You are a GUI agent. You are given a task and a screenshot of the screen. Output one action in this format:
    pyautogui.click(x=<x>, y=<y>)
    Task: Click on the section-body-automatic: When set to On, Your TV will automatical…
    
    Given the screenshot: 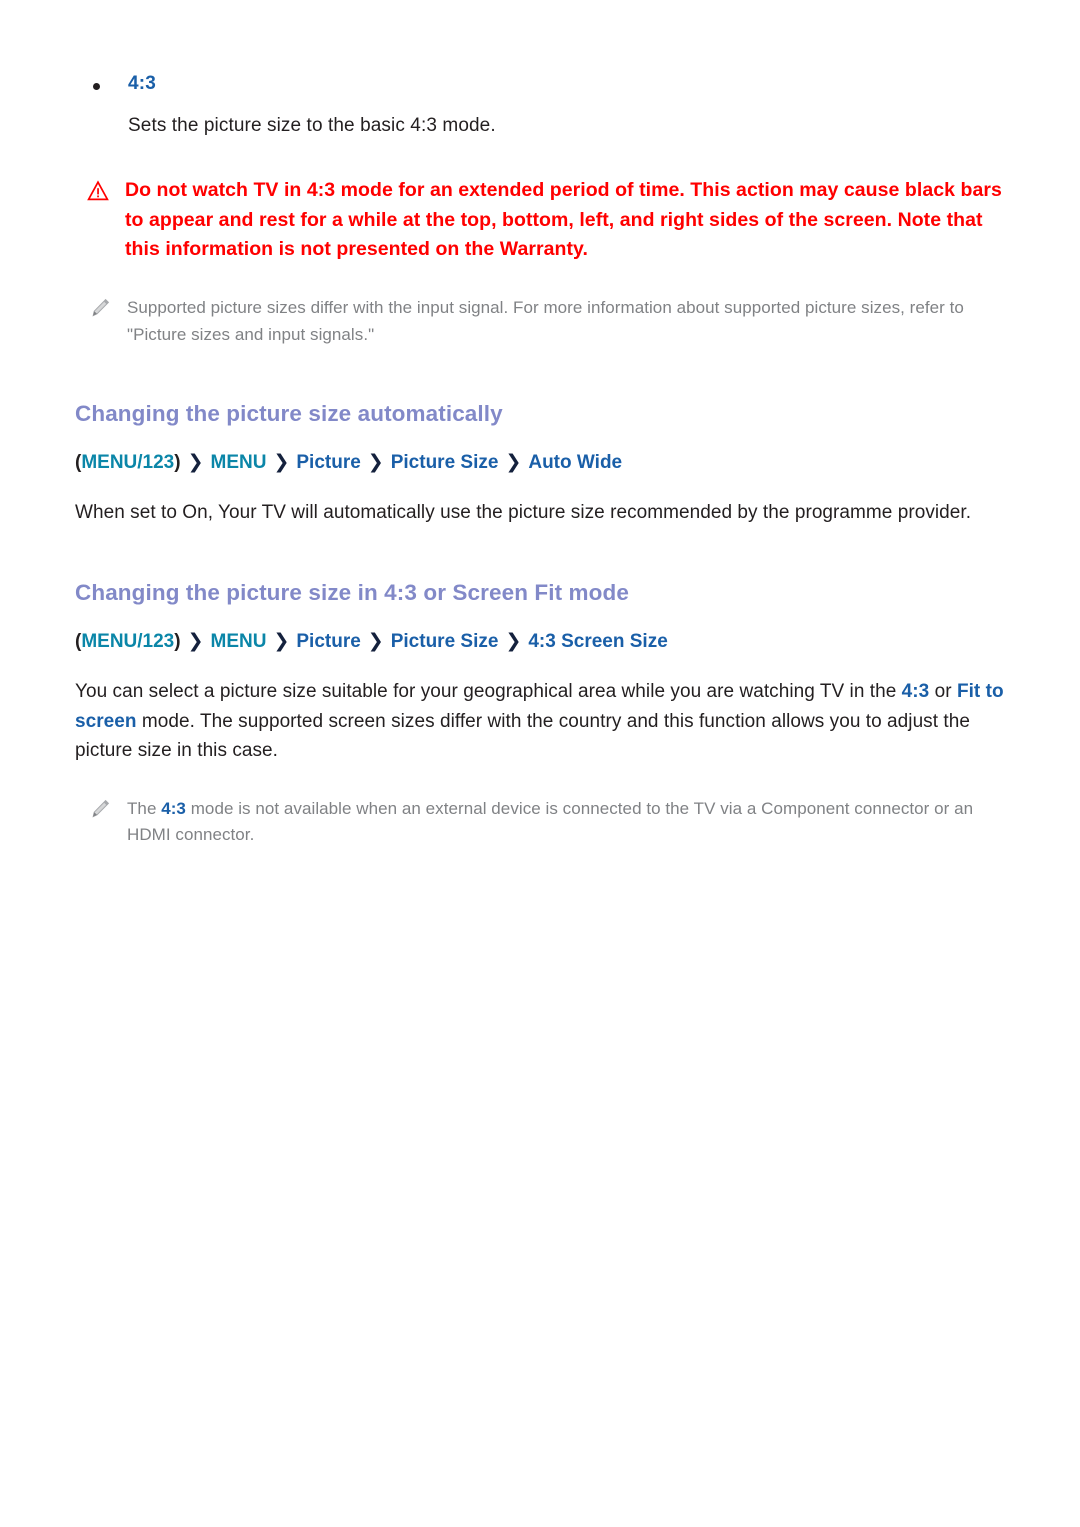 What is the action you would take?
    pyautogui.click(x=523, y=513)
    